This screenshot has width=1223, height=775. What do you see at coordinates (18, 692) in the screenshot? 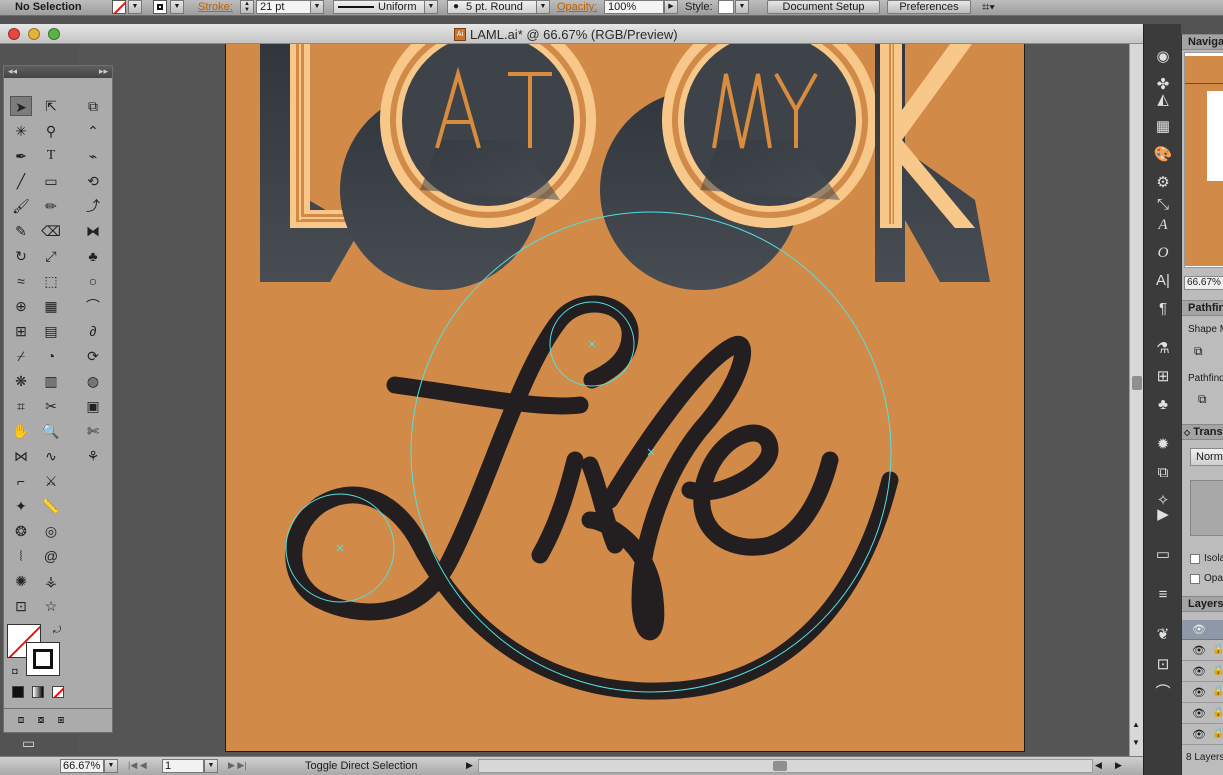
I see `color-mode-icon` at bounding box center [18, 692].